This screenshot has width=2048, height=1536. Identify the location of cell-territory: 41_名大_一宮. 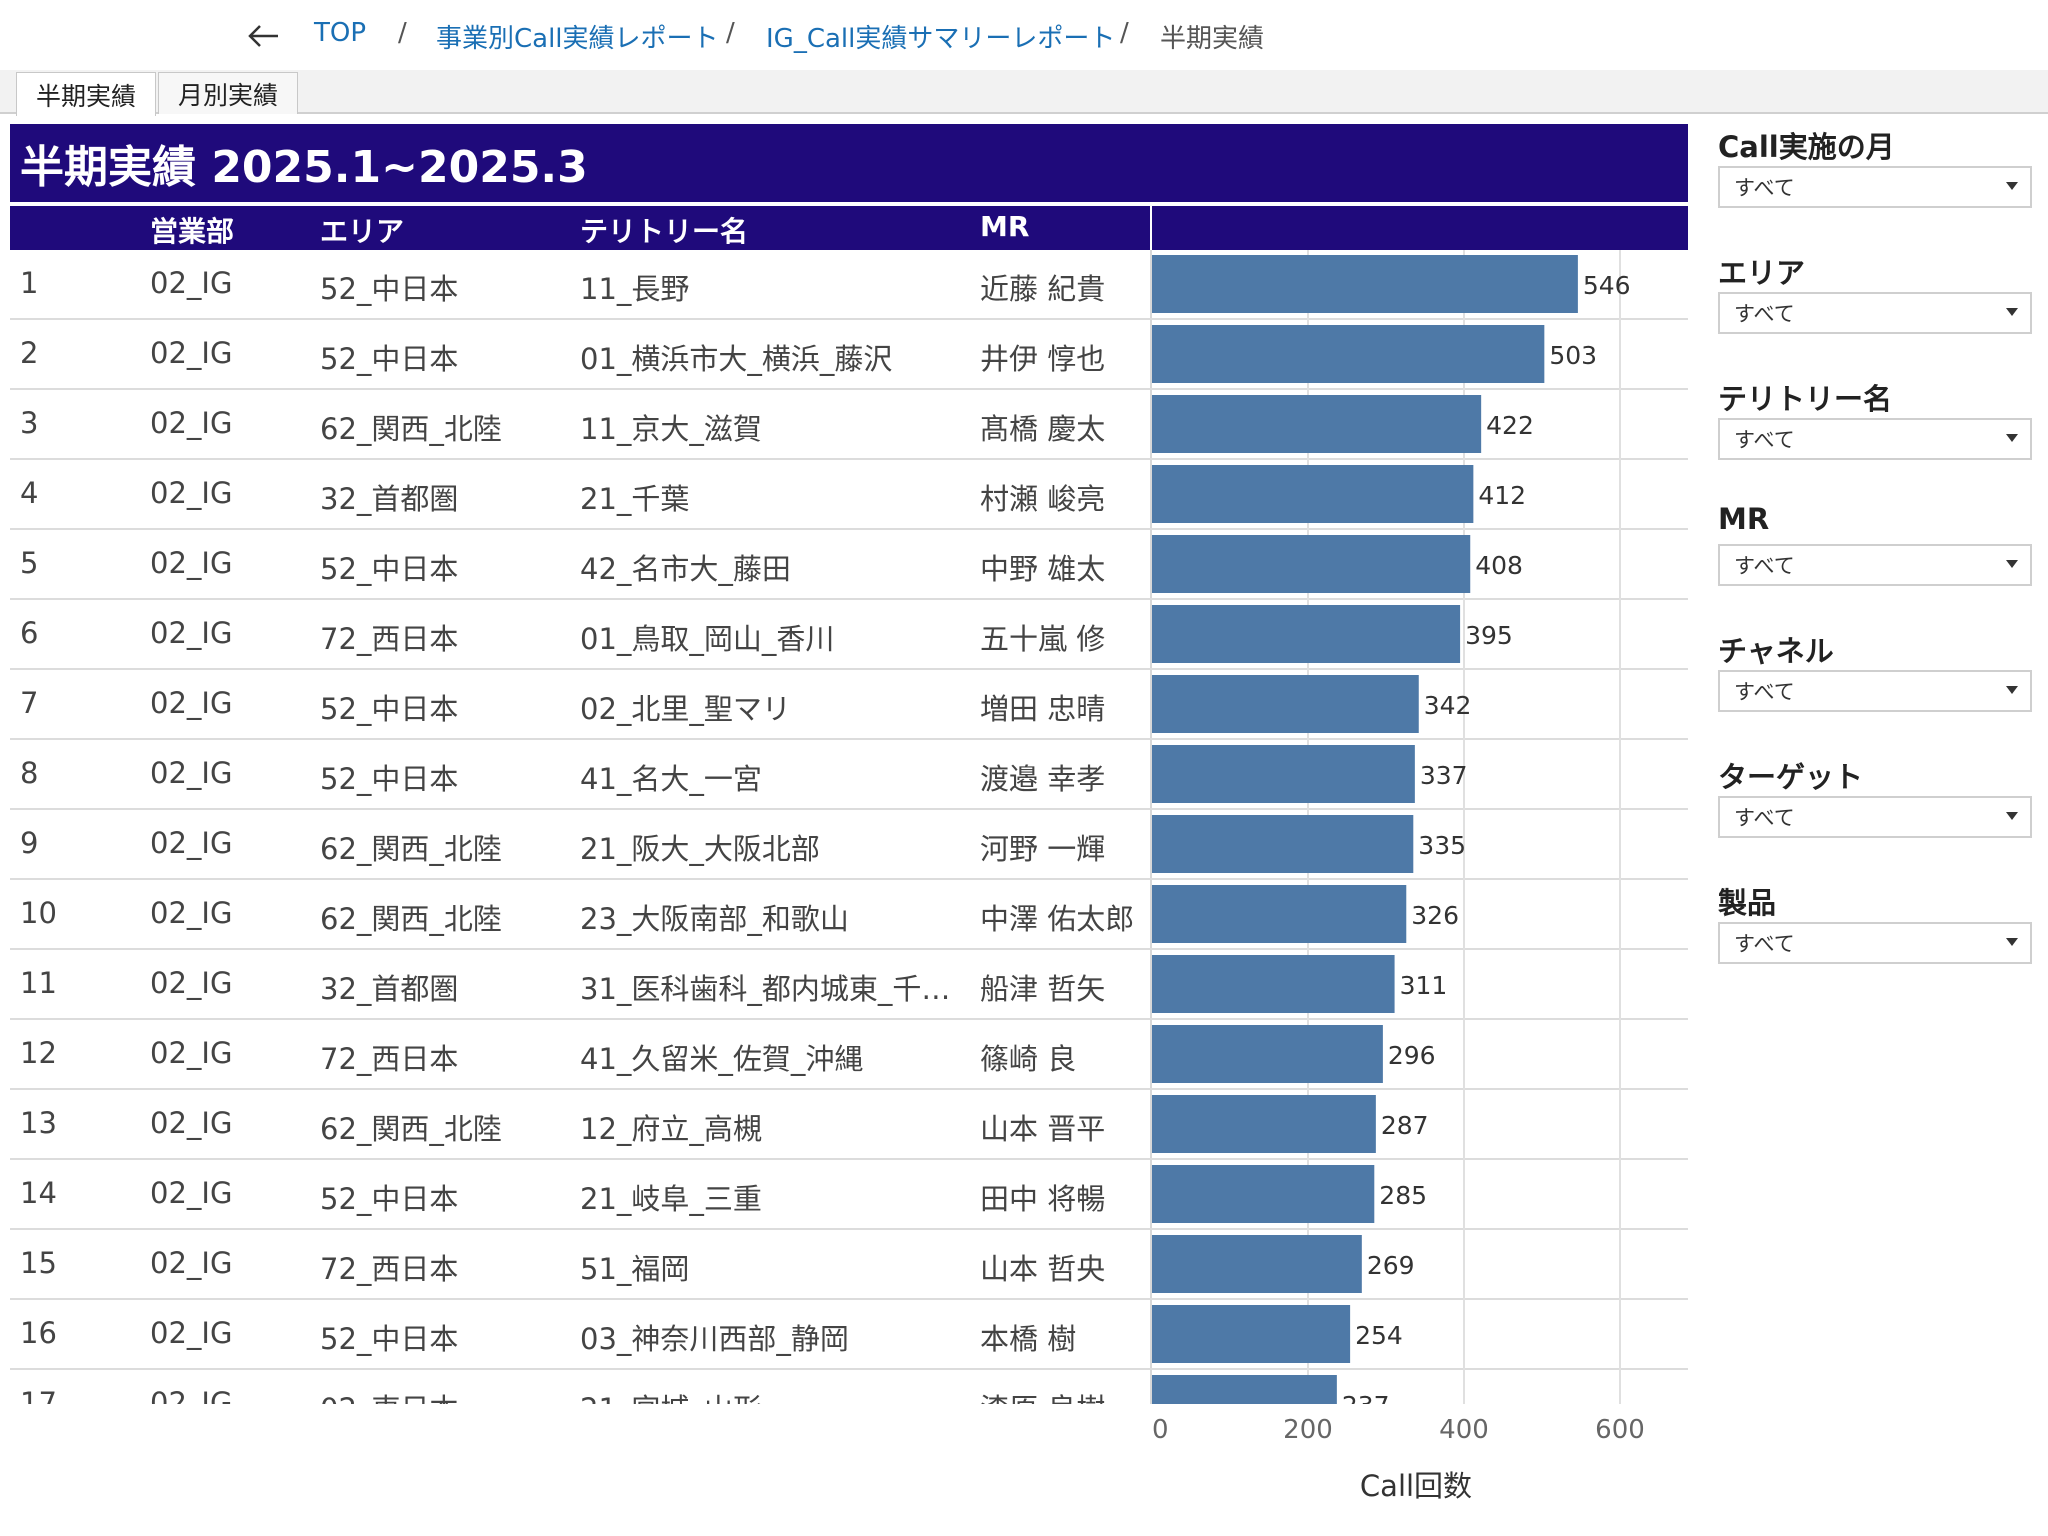
(671, 779).